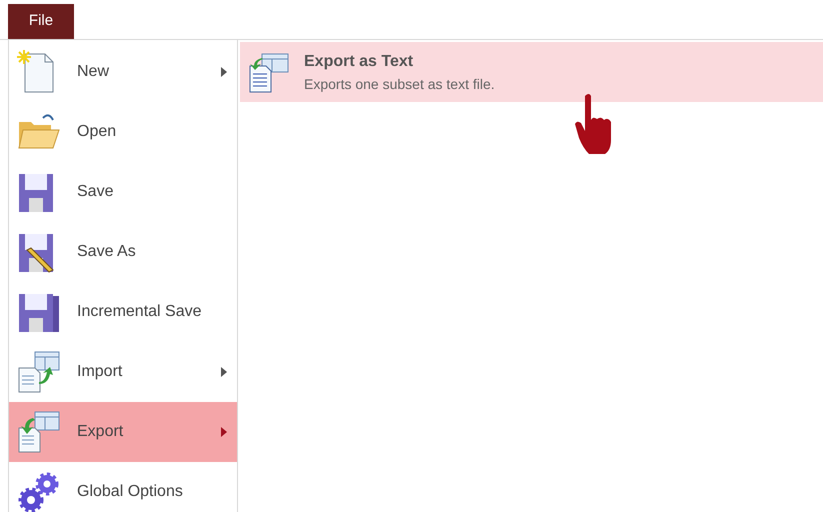 This screenshot has width=823, height=512. Describe the element at coordinates (123, 432) in the screenshot. I see `menu-item: Export` at that location.